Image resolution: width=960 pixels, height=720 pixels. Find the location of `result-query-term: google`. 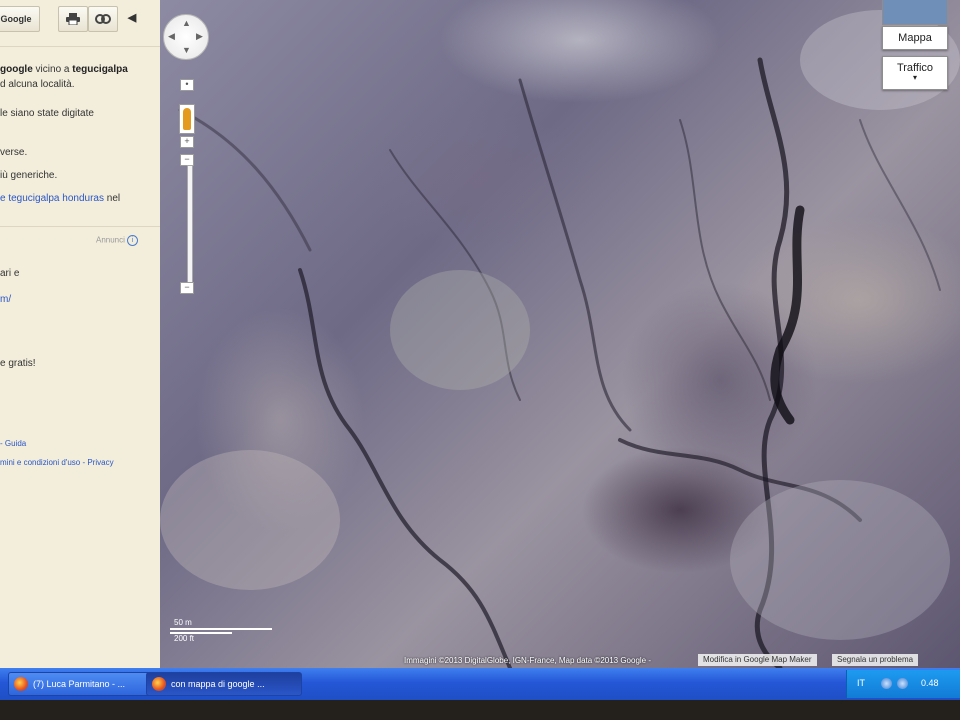

result-query-term: google is located at coordinates (16, 69).